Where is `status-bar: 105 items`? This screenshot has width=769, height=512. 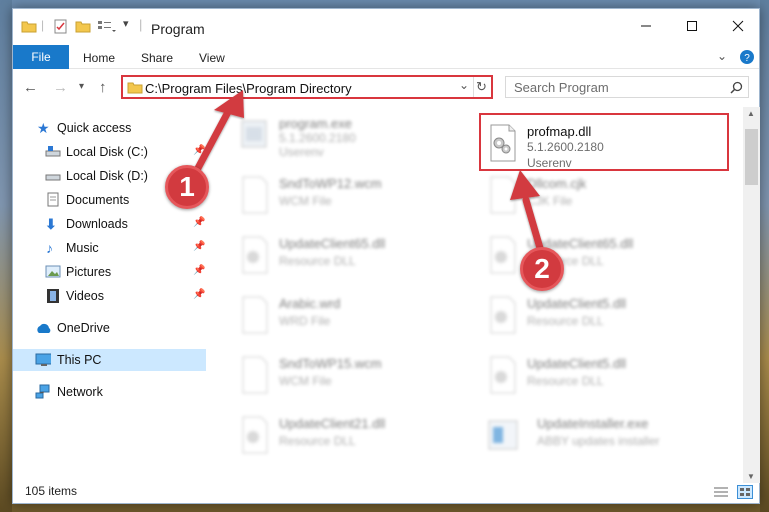 status-bar: 105 items is located at coordinates (386, 492).